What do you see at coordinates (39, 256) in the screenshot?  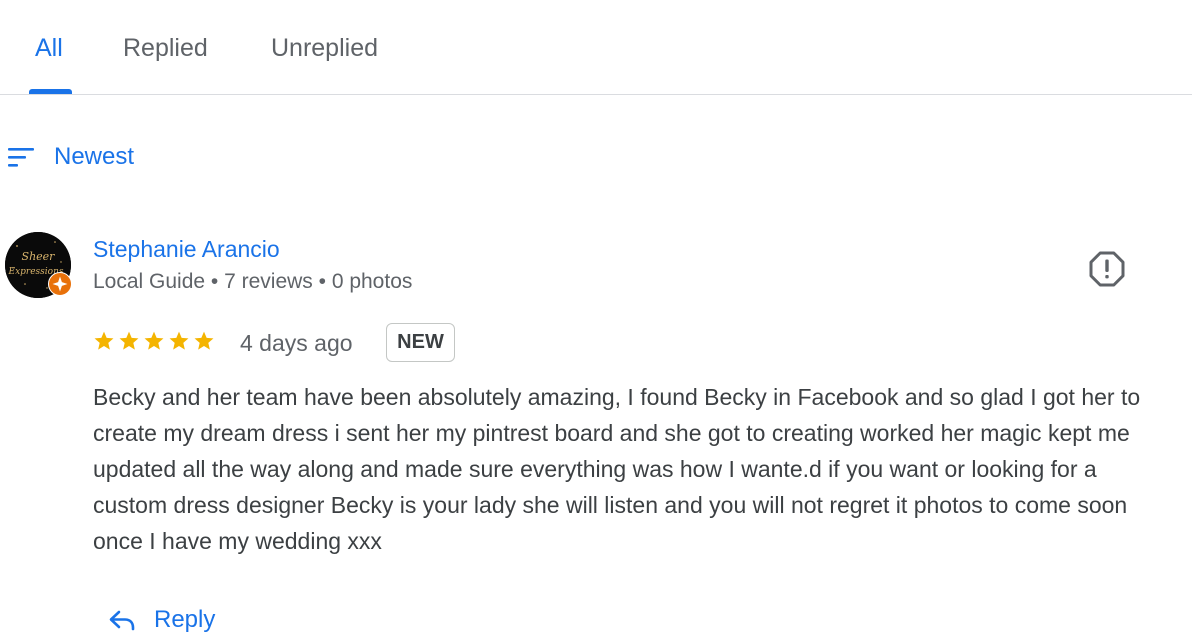 I see `svg-text: Sheer` at bounding box center [39, 256].